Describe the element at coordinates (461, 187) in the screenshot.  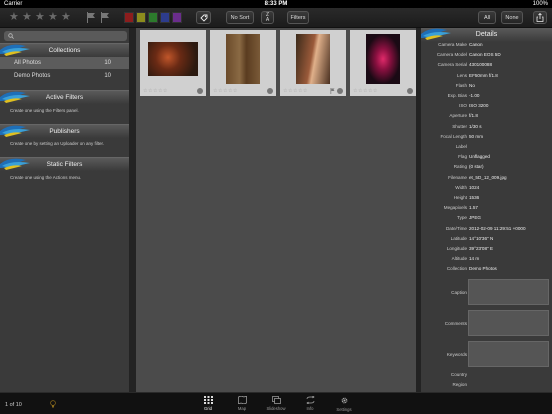
I see `detail-key: Width` at that location.